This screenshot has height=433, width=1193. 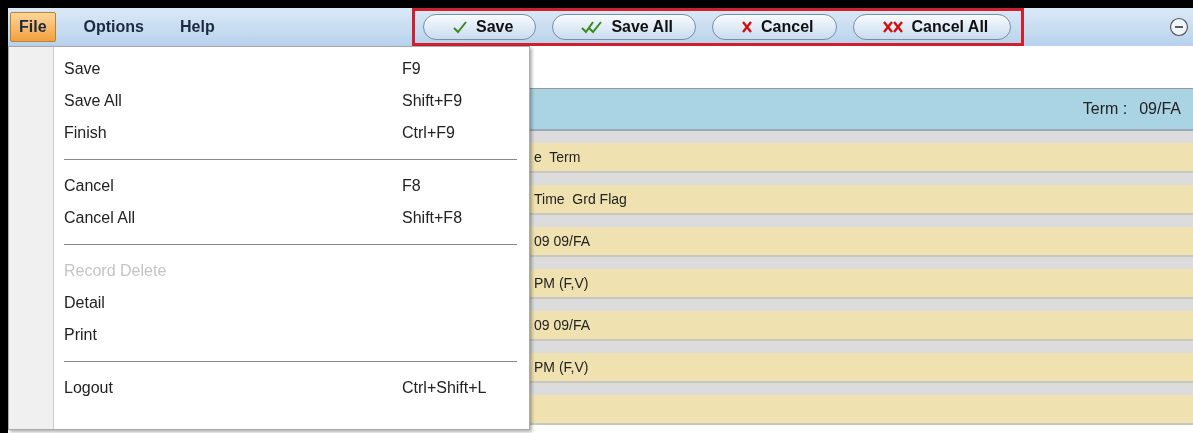 What do you see at coordinates (580, 199) in the screenshot?
I see `row-text: Time Grd Flag` at bounding box center [580, 199].